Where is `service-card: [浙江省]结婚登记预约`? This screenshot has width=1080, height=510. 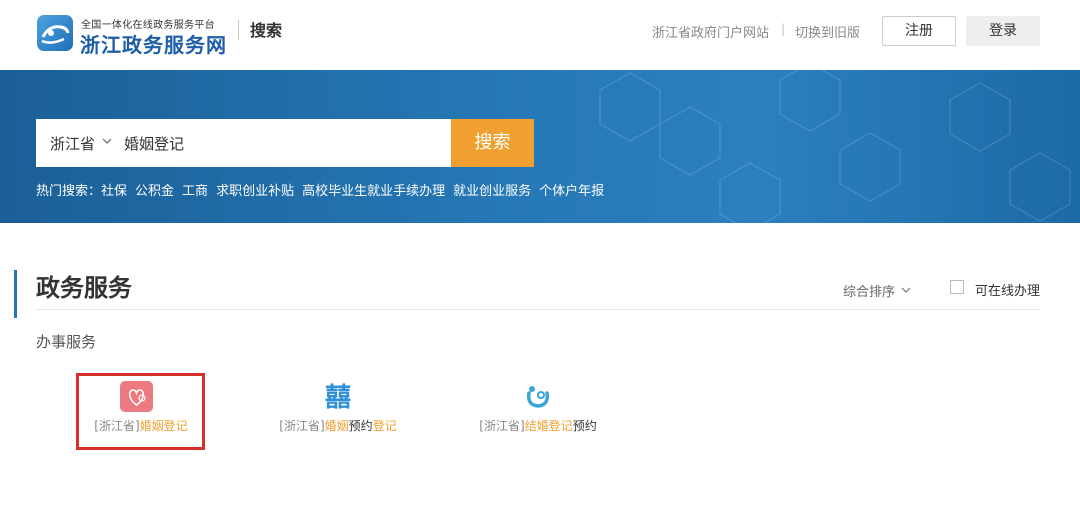
service-card: [浙江省]结婚登记预约 is located at coordinates (538, 426).